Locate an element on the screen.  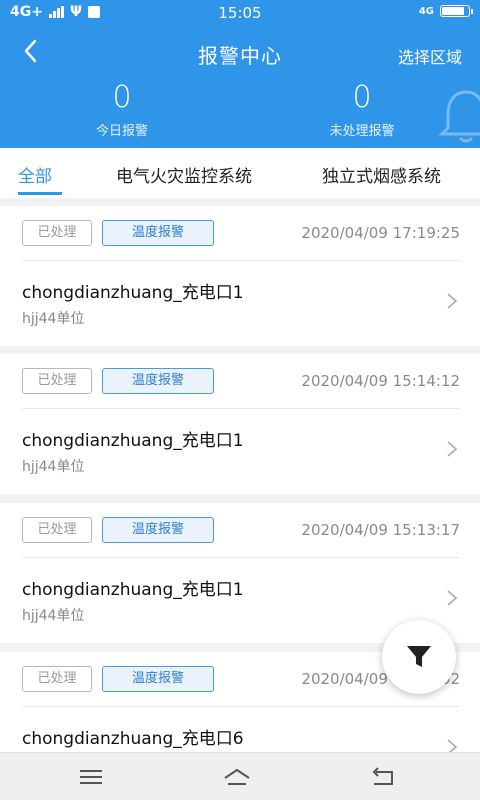
menu-icon is located at coordinates (91, 777).